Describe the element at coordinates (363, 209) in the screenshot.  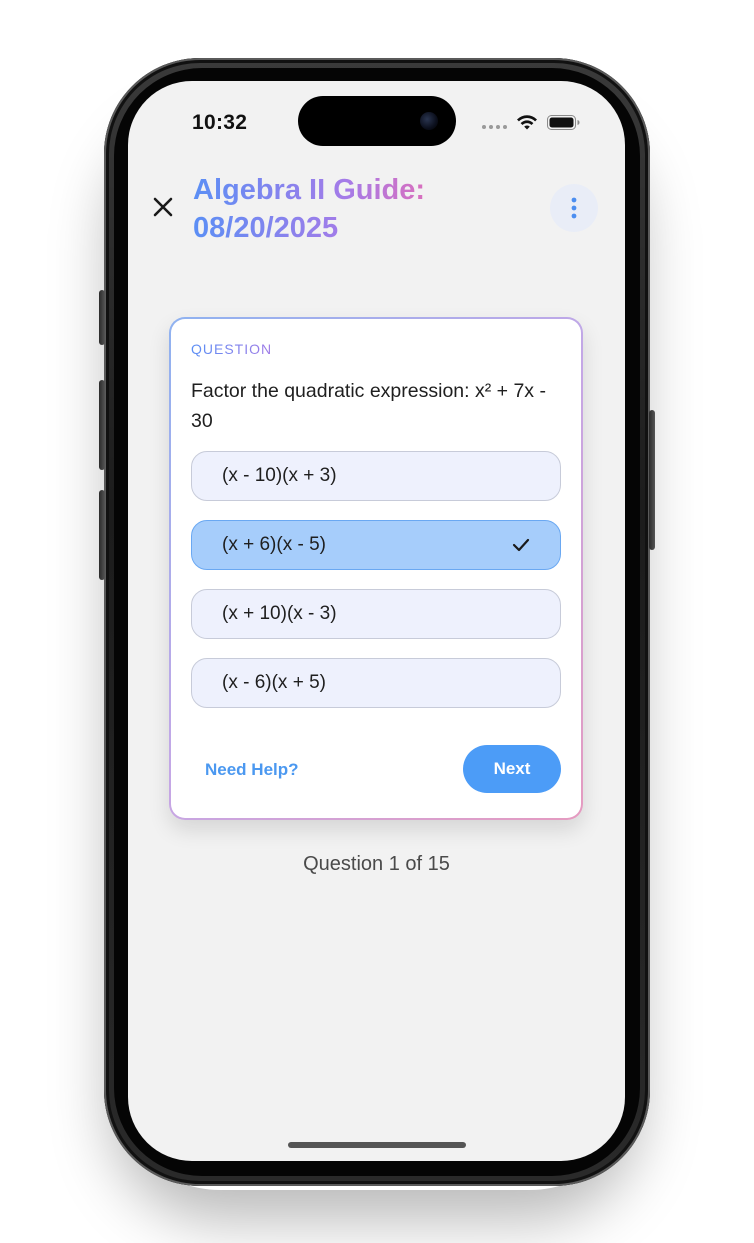
I see `page-title: Algebra II Guide: 08/20/2025` at that location.